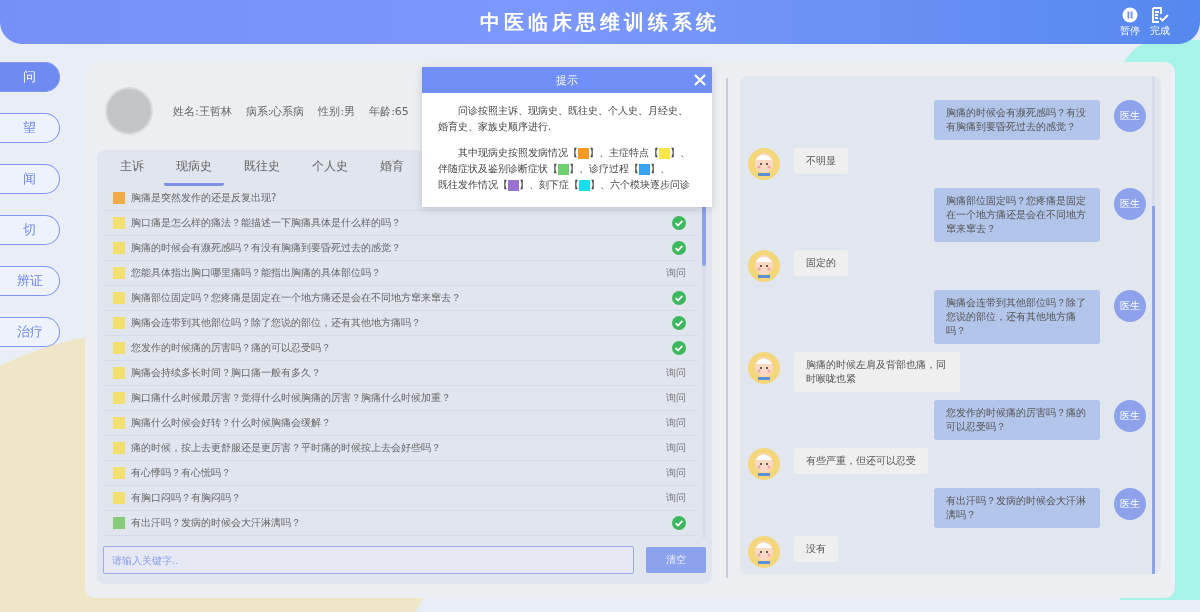 The width and height of the screenshot is (1200, 612). What do you see at coordinates (492, 153) in the screenshot?
I see `hint-text: 其中现病史按照` at bounding box center [492, 153].